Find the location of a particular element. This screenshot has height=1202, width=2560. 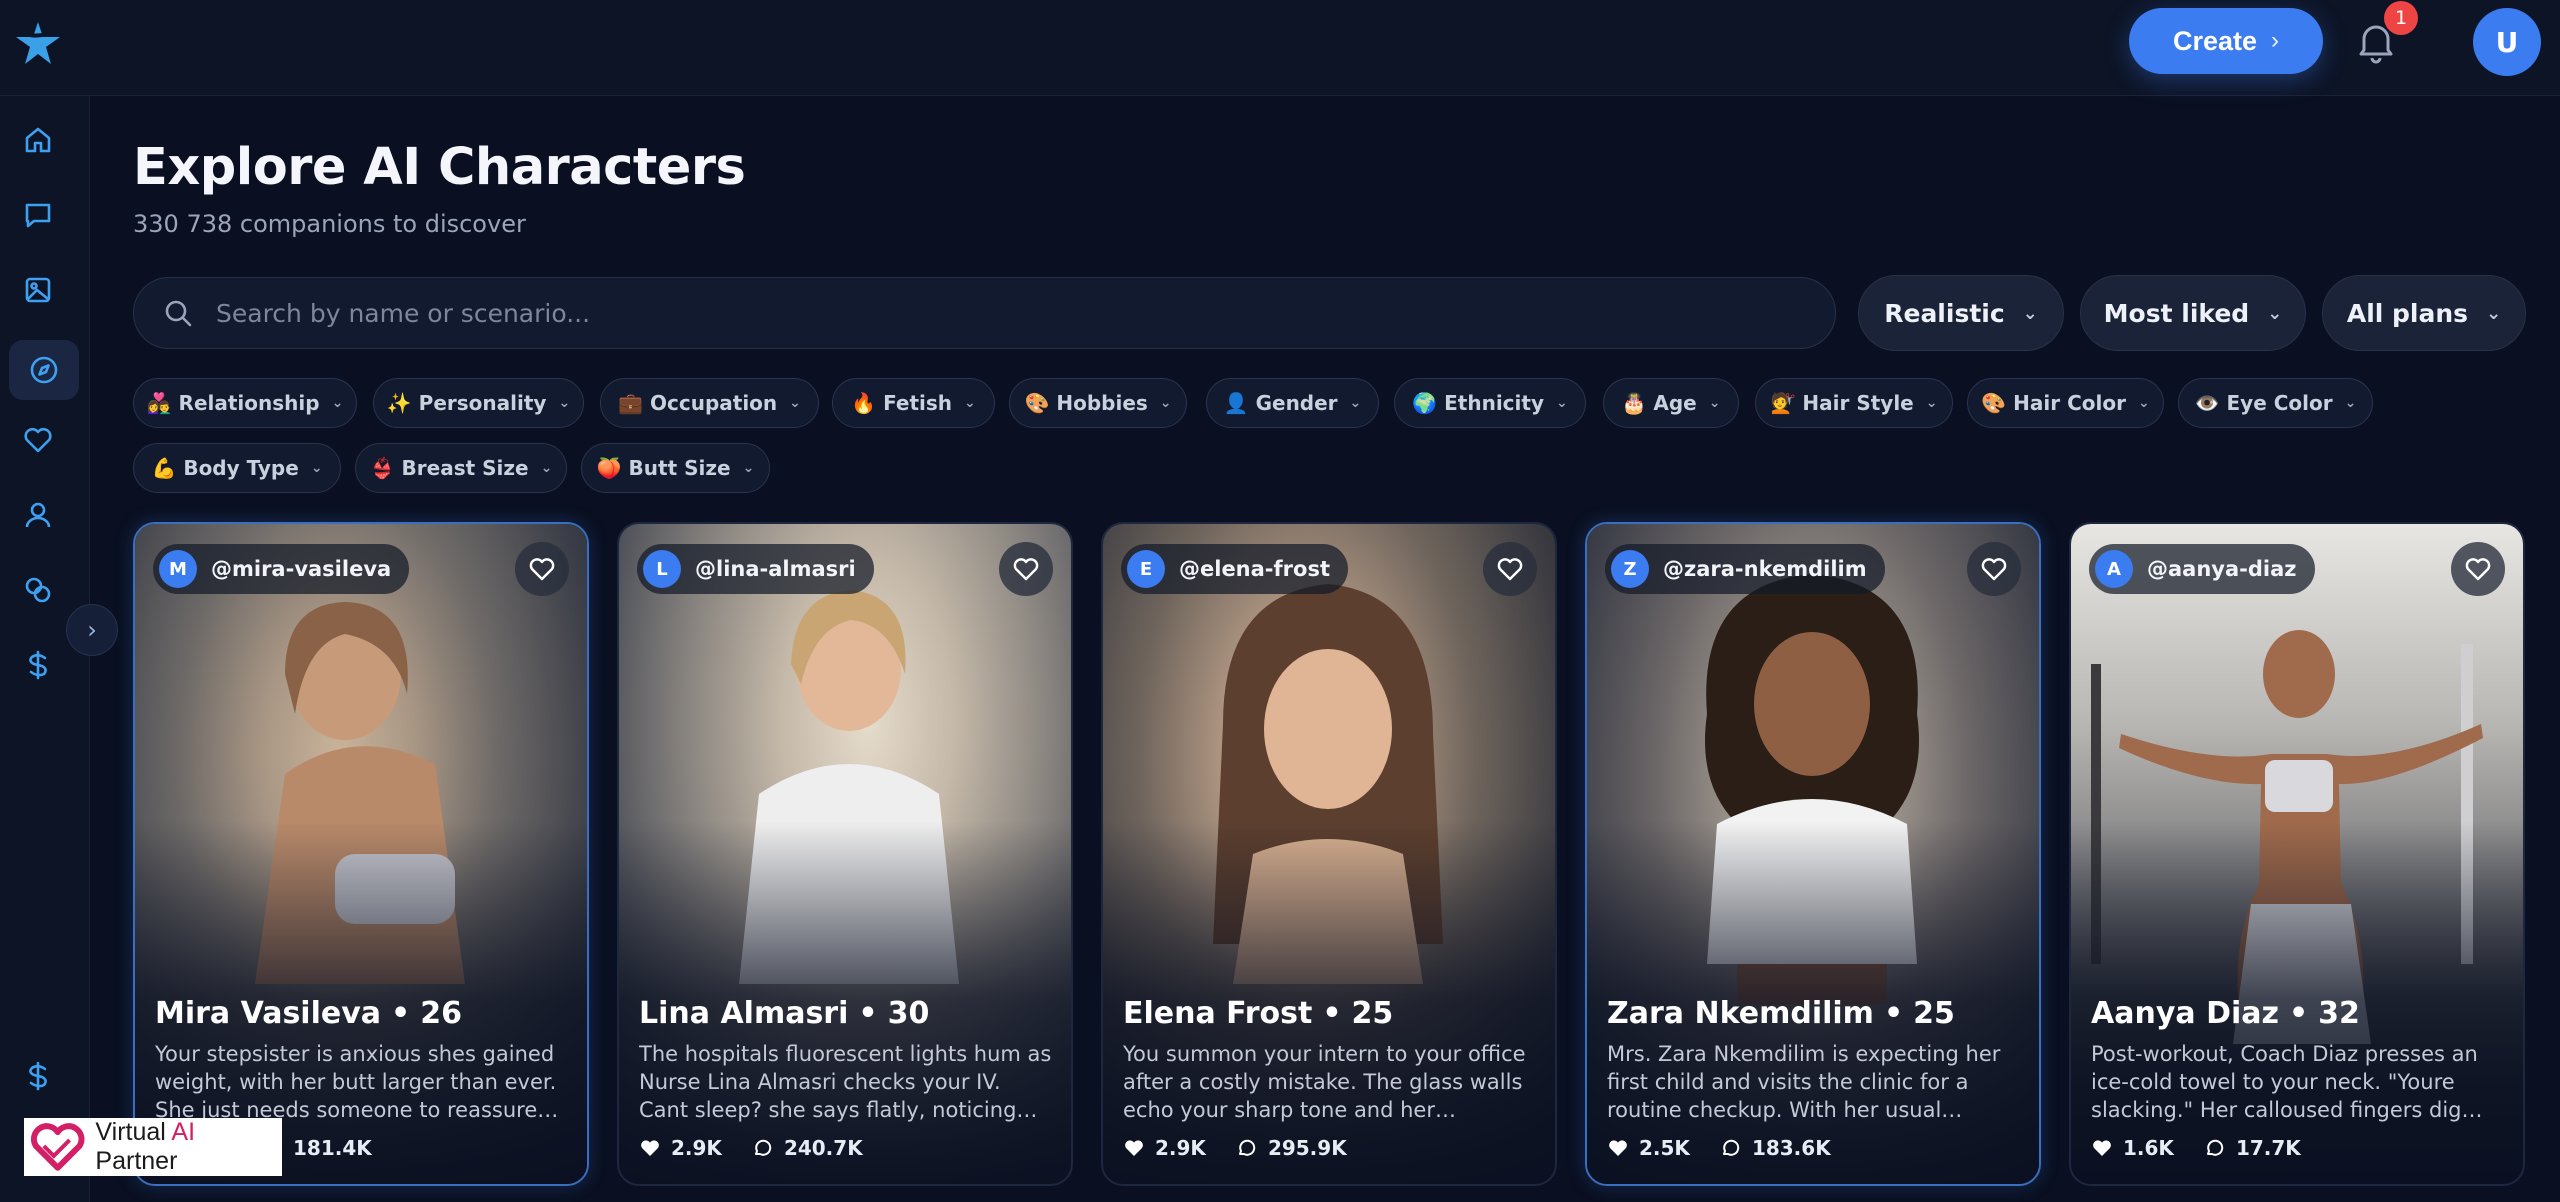

chip-label: 💪 Body Type is located at coordinates (225, 468).